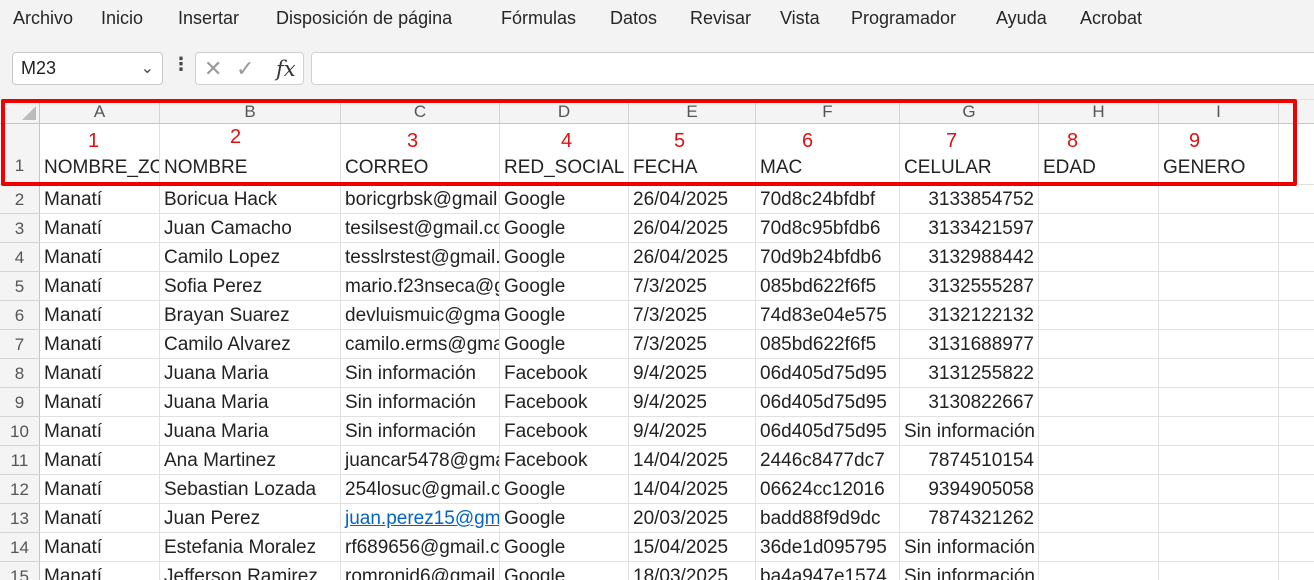  I want to click on cell-c2: boricgrbsk@gmail.com, so click(420, 199).